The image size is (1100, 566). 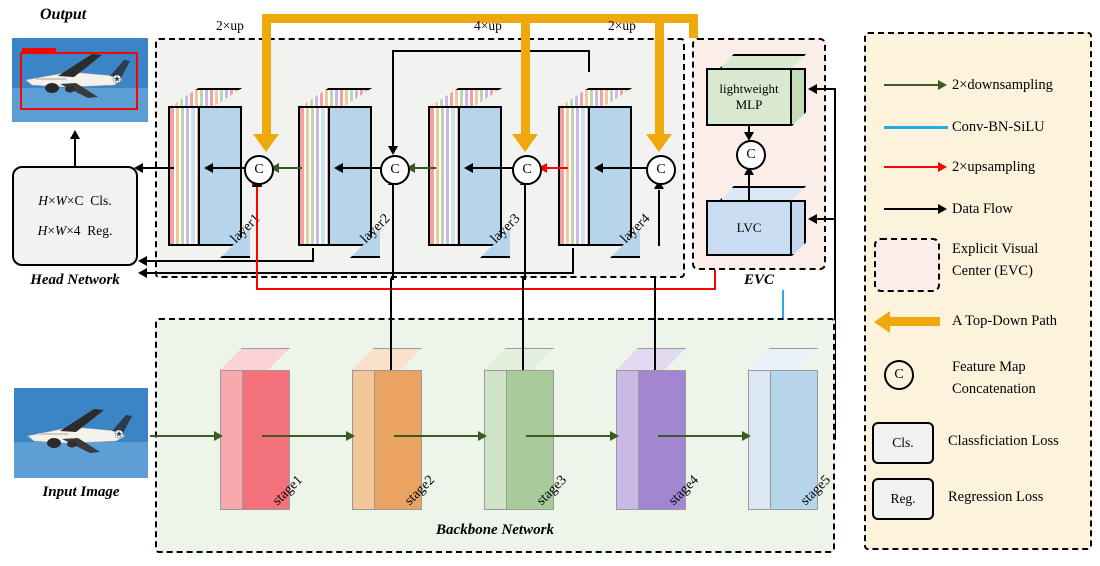 I want to click on concat-circle-3: C, so click(x=527, y=170).